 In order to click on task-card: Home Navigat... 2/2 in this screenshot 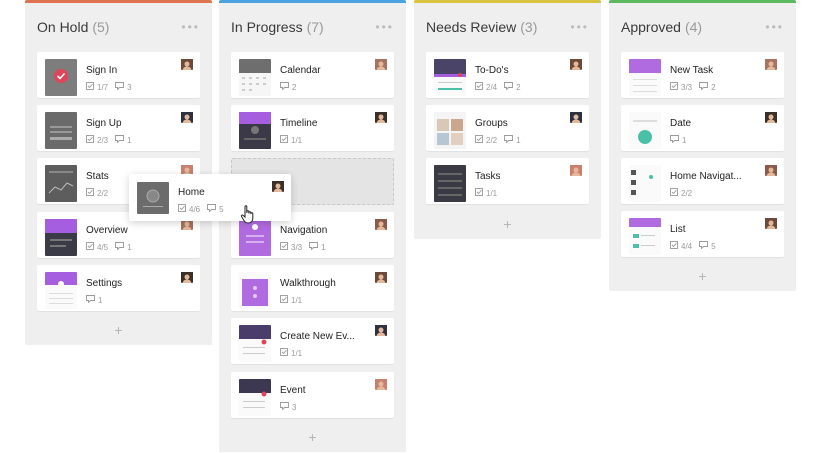, I will do `click(702, 181)`.